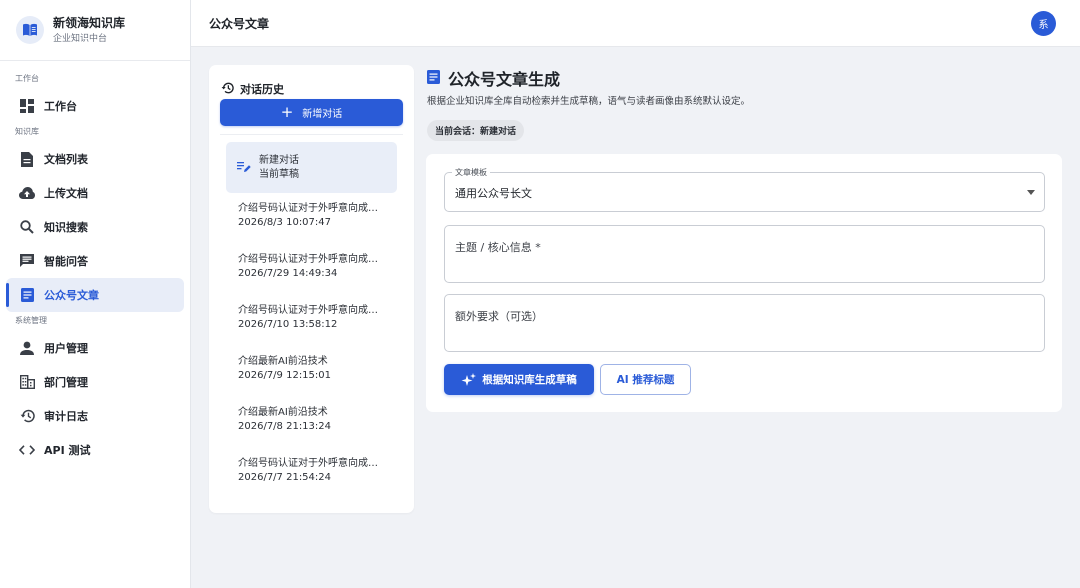 This screenshot has height=588, width=1080. What do you see at coordinates (95, 382) in the screenshot?
I see `sidebar-item-departments: 部门管理` at bounding box center [95, 382].